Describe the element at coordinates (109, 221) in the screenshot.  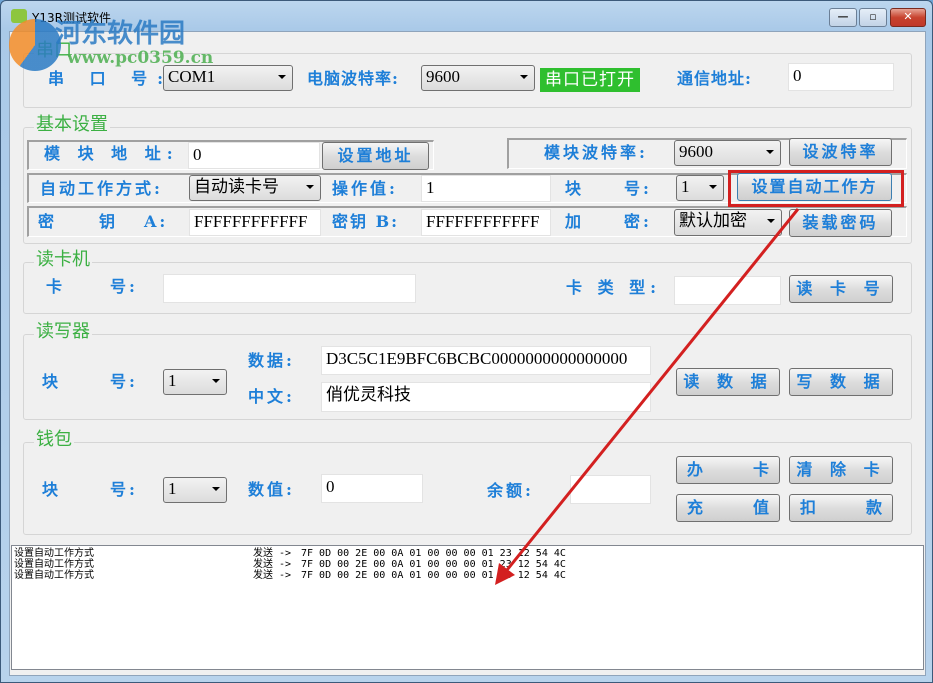
I see `key-a-label-mid: 钥` at that location.